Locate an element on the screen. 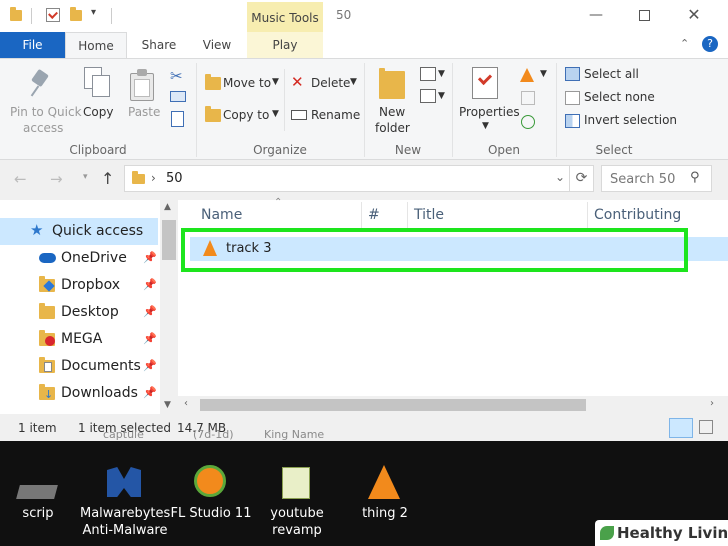  new-folder-label-2: folder is located at coordinates (392, 128).